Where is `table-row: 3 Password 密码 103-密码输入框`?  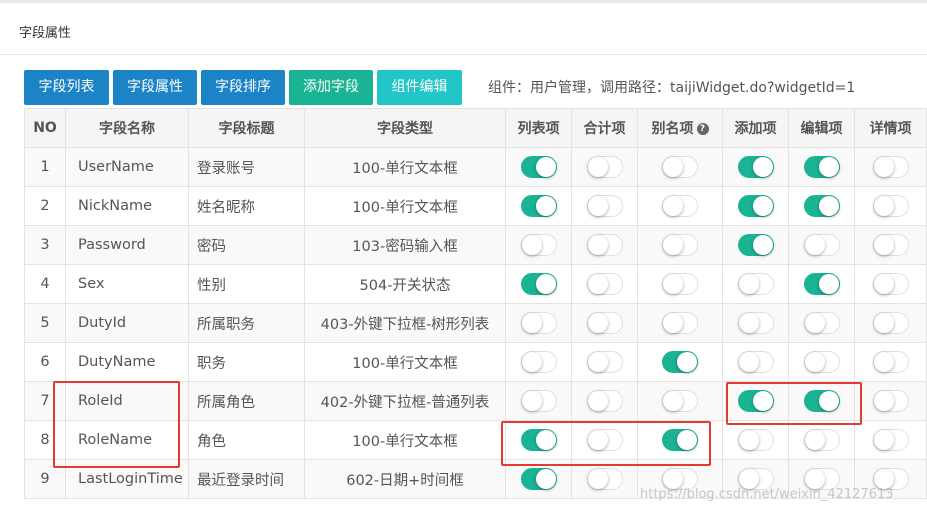 table-row: 3 Password 密码 103-密码输入框 is located at coordinates (475, 245).